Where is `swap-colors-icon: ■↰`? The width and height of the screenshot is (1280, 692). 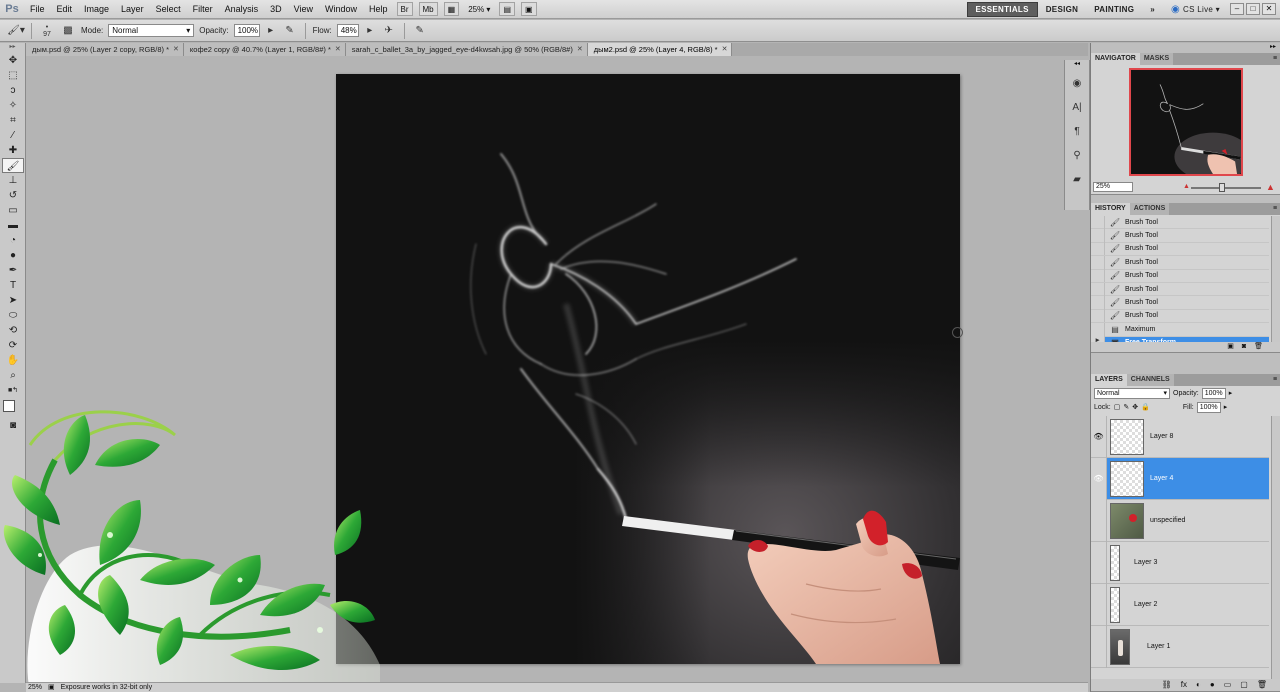
swap-colors-icon: ■↰ is located at coordinates (13, 390).